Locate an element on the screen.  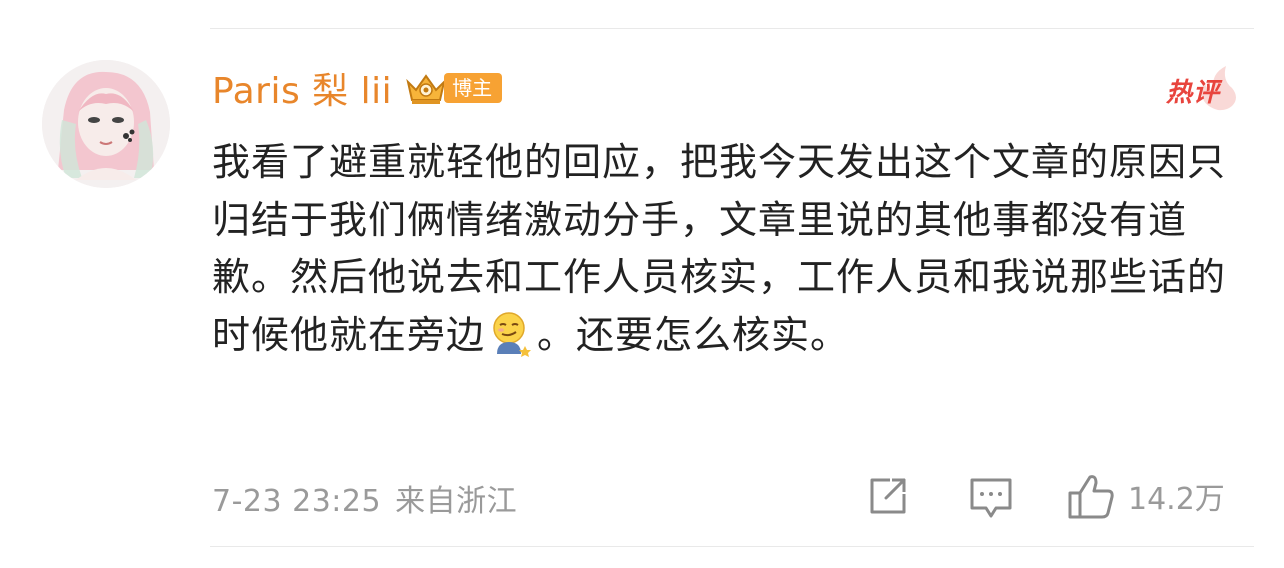
comment-text-part2: 。还要怎么核实。 is located at coordinates (693, 334).